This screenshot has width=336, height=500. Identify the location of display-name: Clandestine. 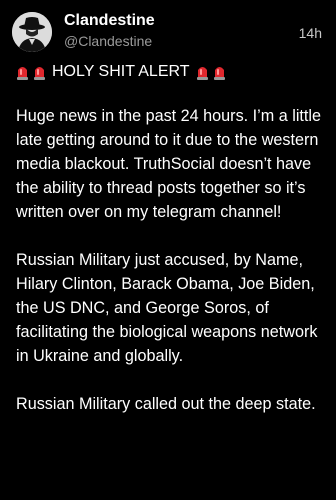
(109, 21).